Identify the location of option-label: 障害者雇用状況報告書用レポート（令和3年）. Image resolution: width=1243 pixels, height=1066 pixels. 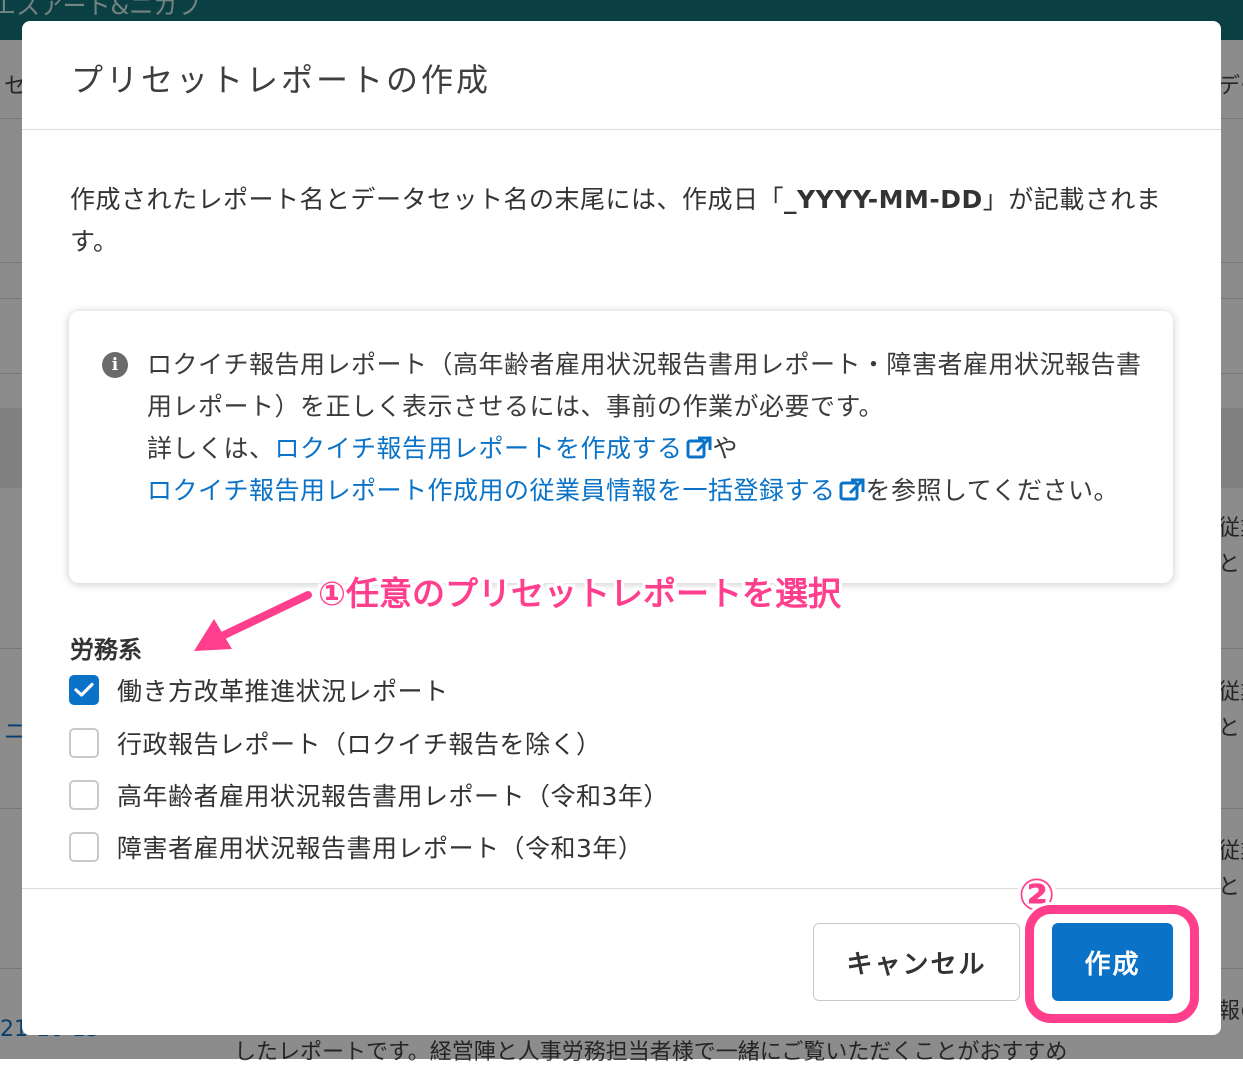
(380, 848).